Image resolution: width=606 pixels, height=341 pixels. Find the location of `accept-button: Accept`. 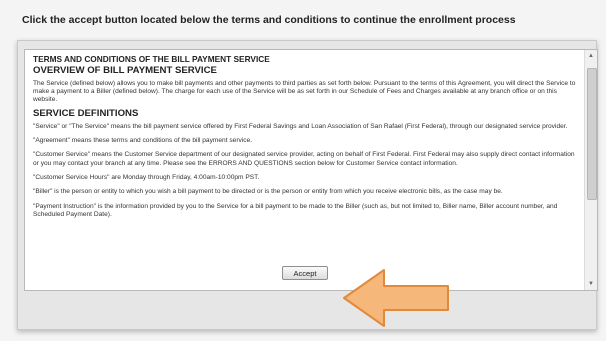

accept-button: Accept is located at coordinates (305, 273).